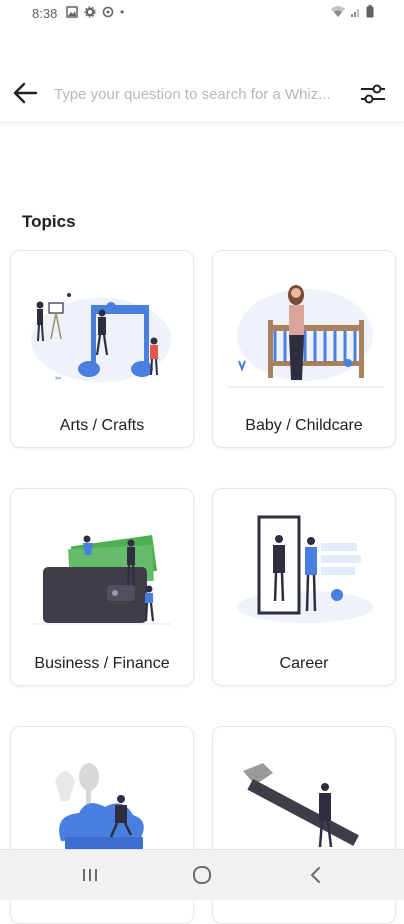 The height and width of the screenshot is (924, 404). Describe the element at coordinates (102, 663) in the screenshot. I see `topic-label: Business / Finance` at that location.